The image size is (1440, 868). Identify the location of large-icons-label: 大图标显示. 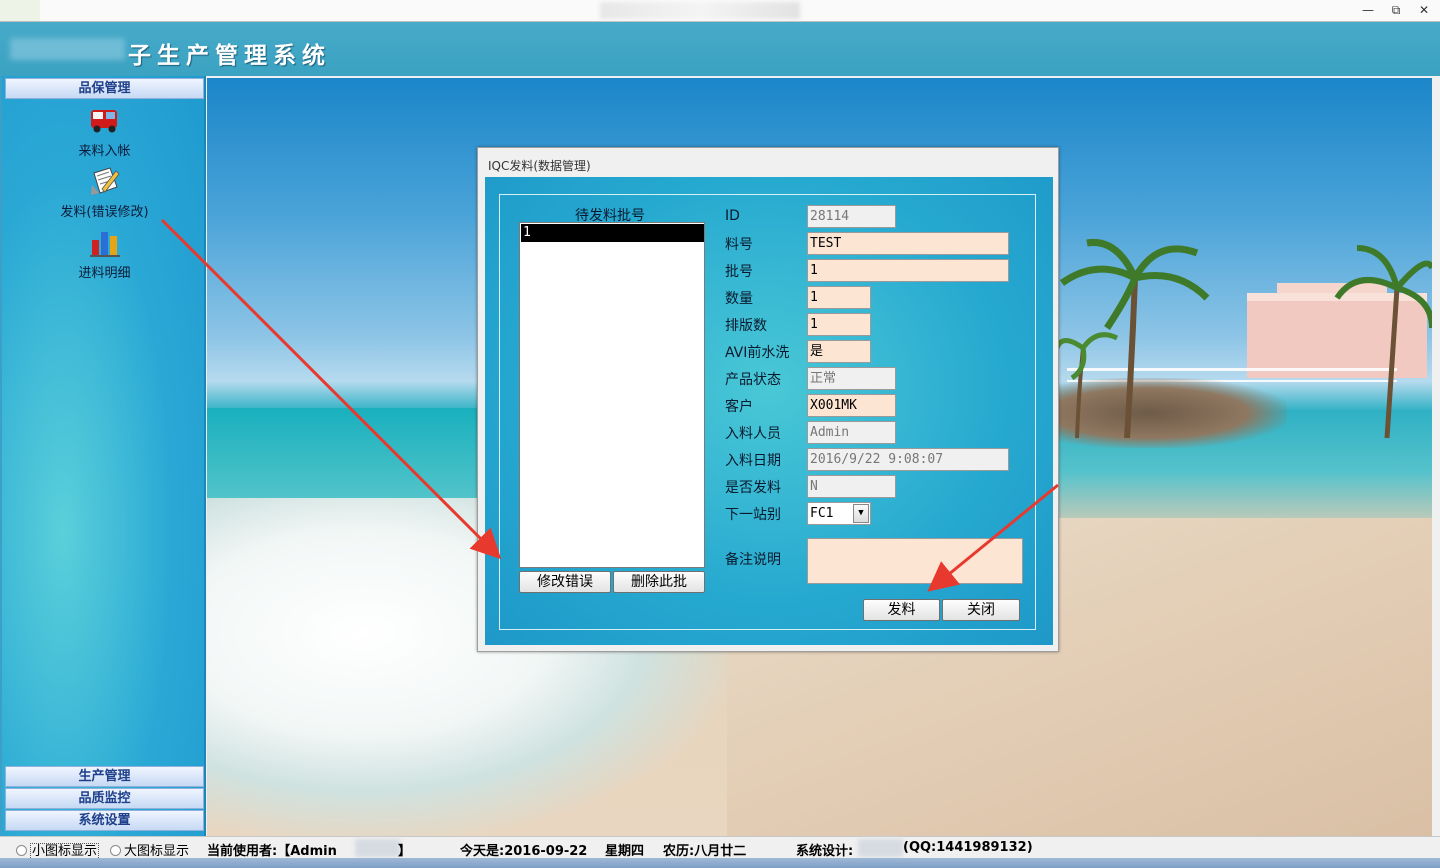
(157, 851).